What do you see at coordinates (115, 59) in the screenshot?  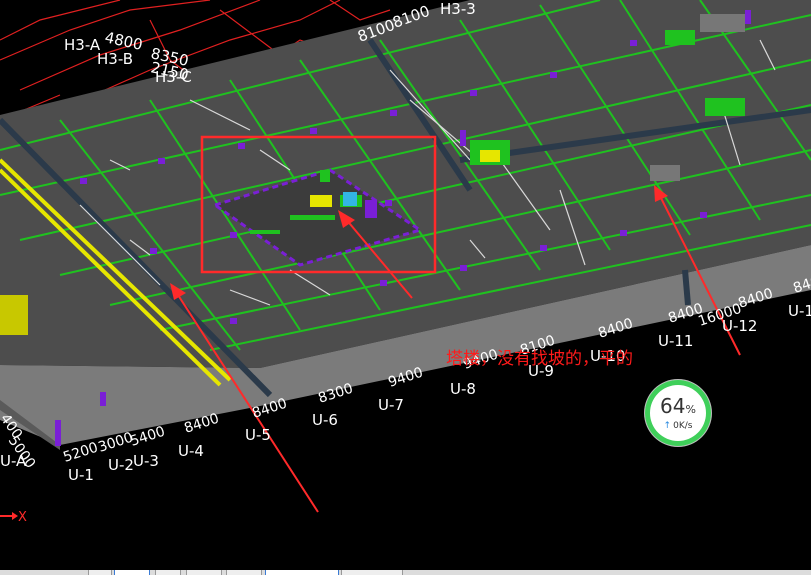 I see `grid-label: H3-B` at bounding box center [115, 59].